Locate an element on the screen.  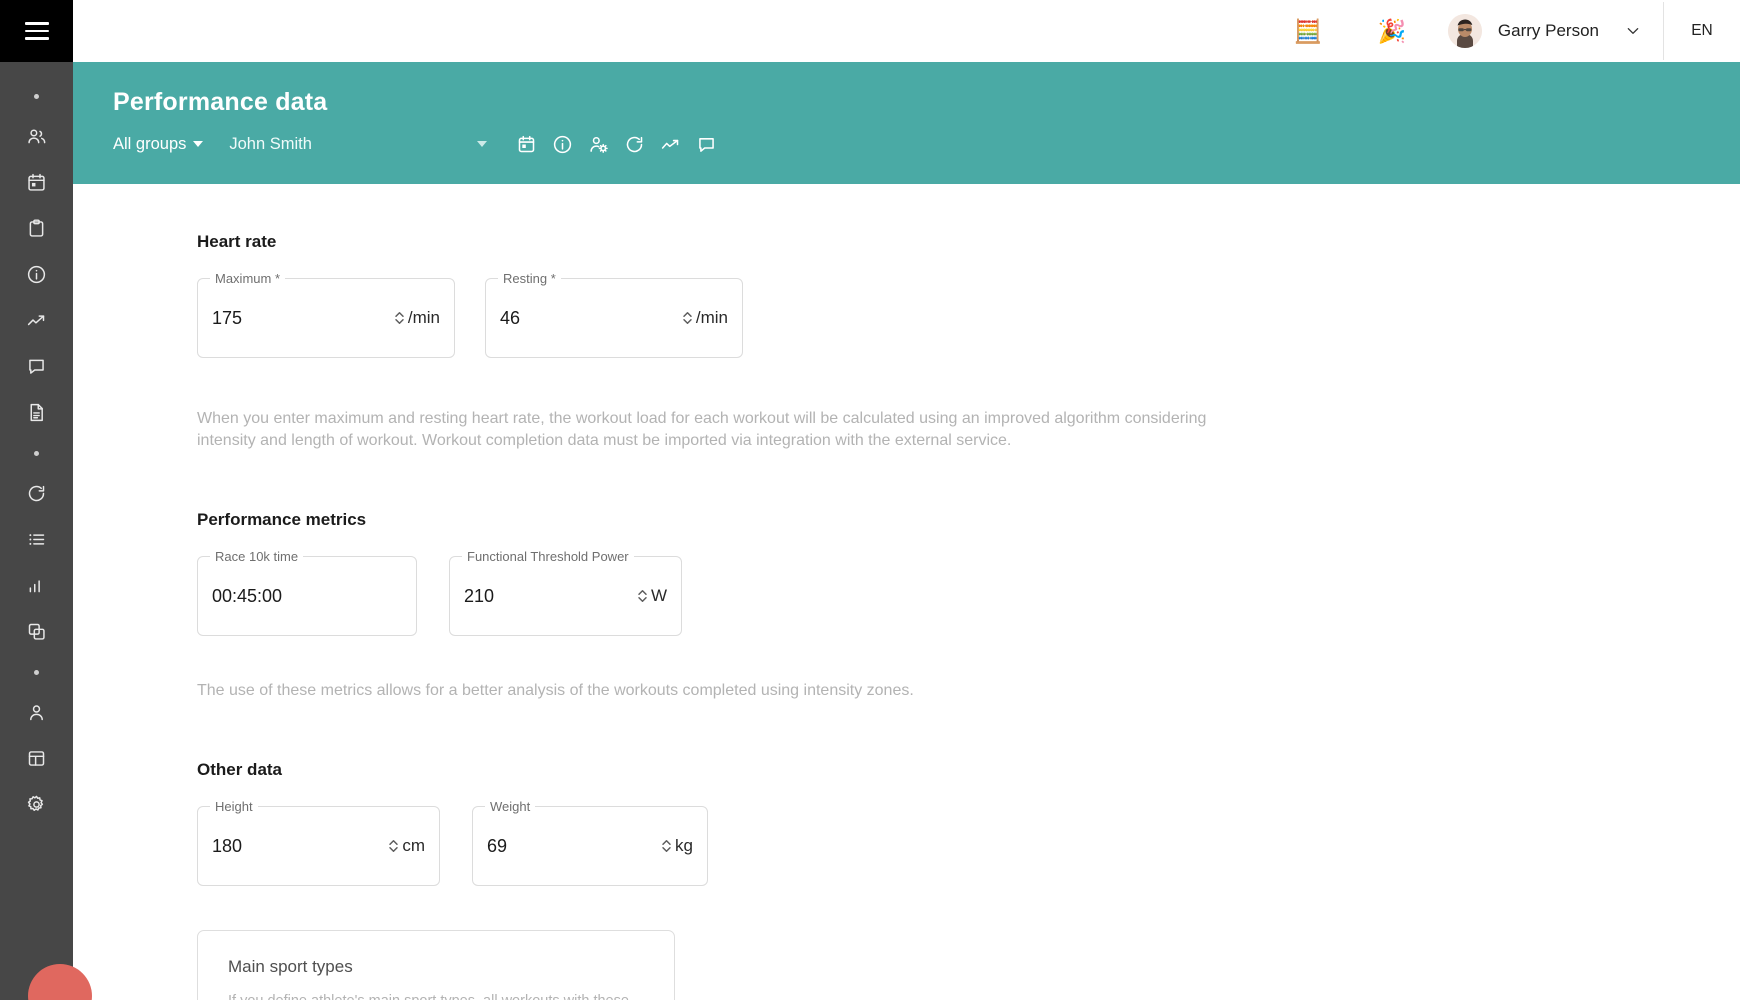
user-settings-icon is located at coordinates (599, 144).